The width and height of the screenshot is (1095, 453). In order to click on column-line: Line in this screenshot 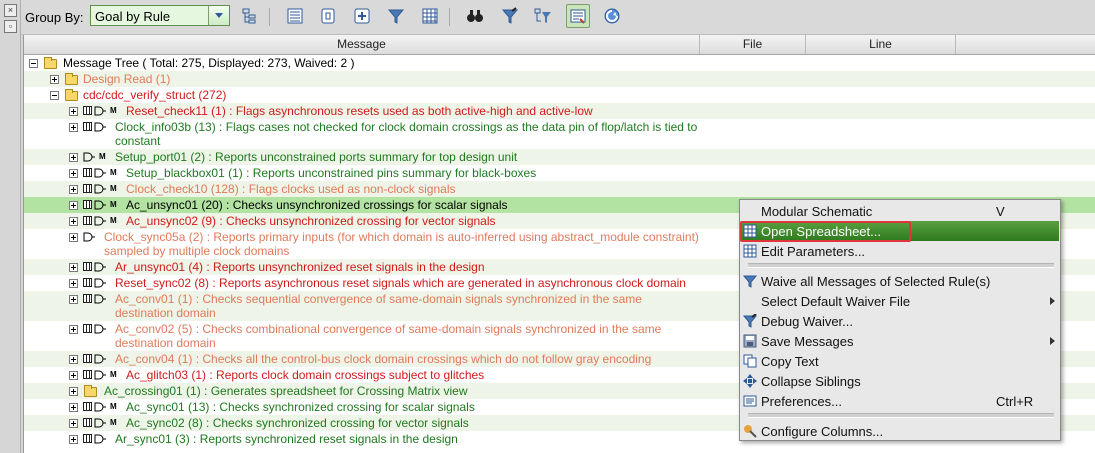, I will do `click(881, 44)`.